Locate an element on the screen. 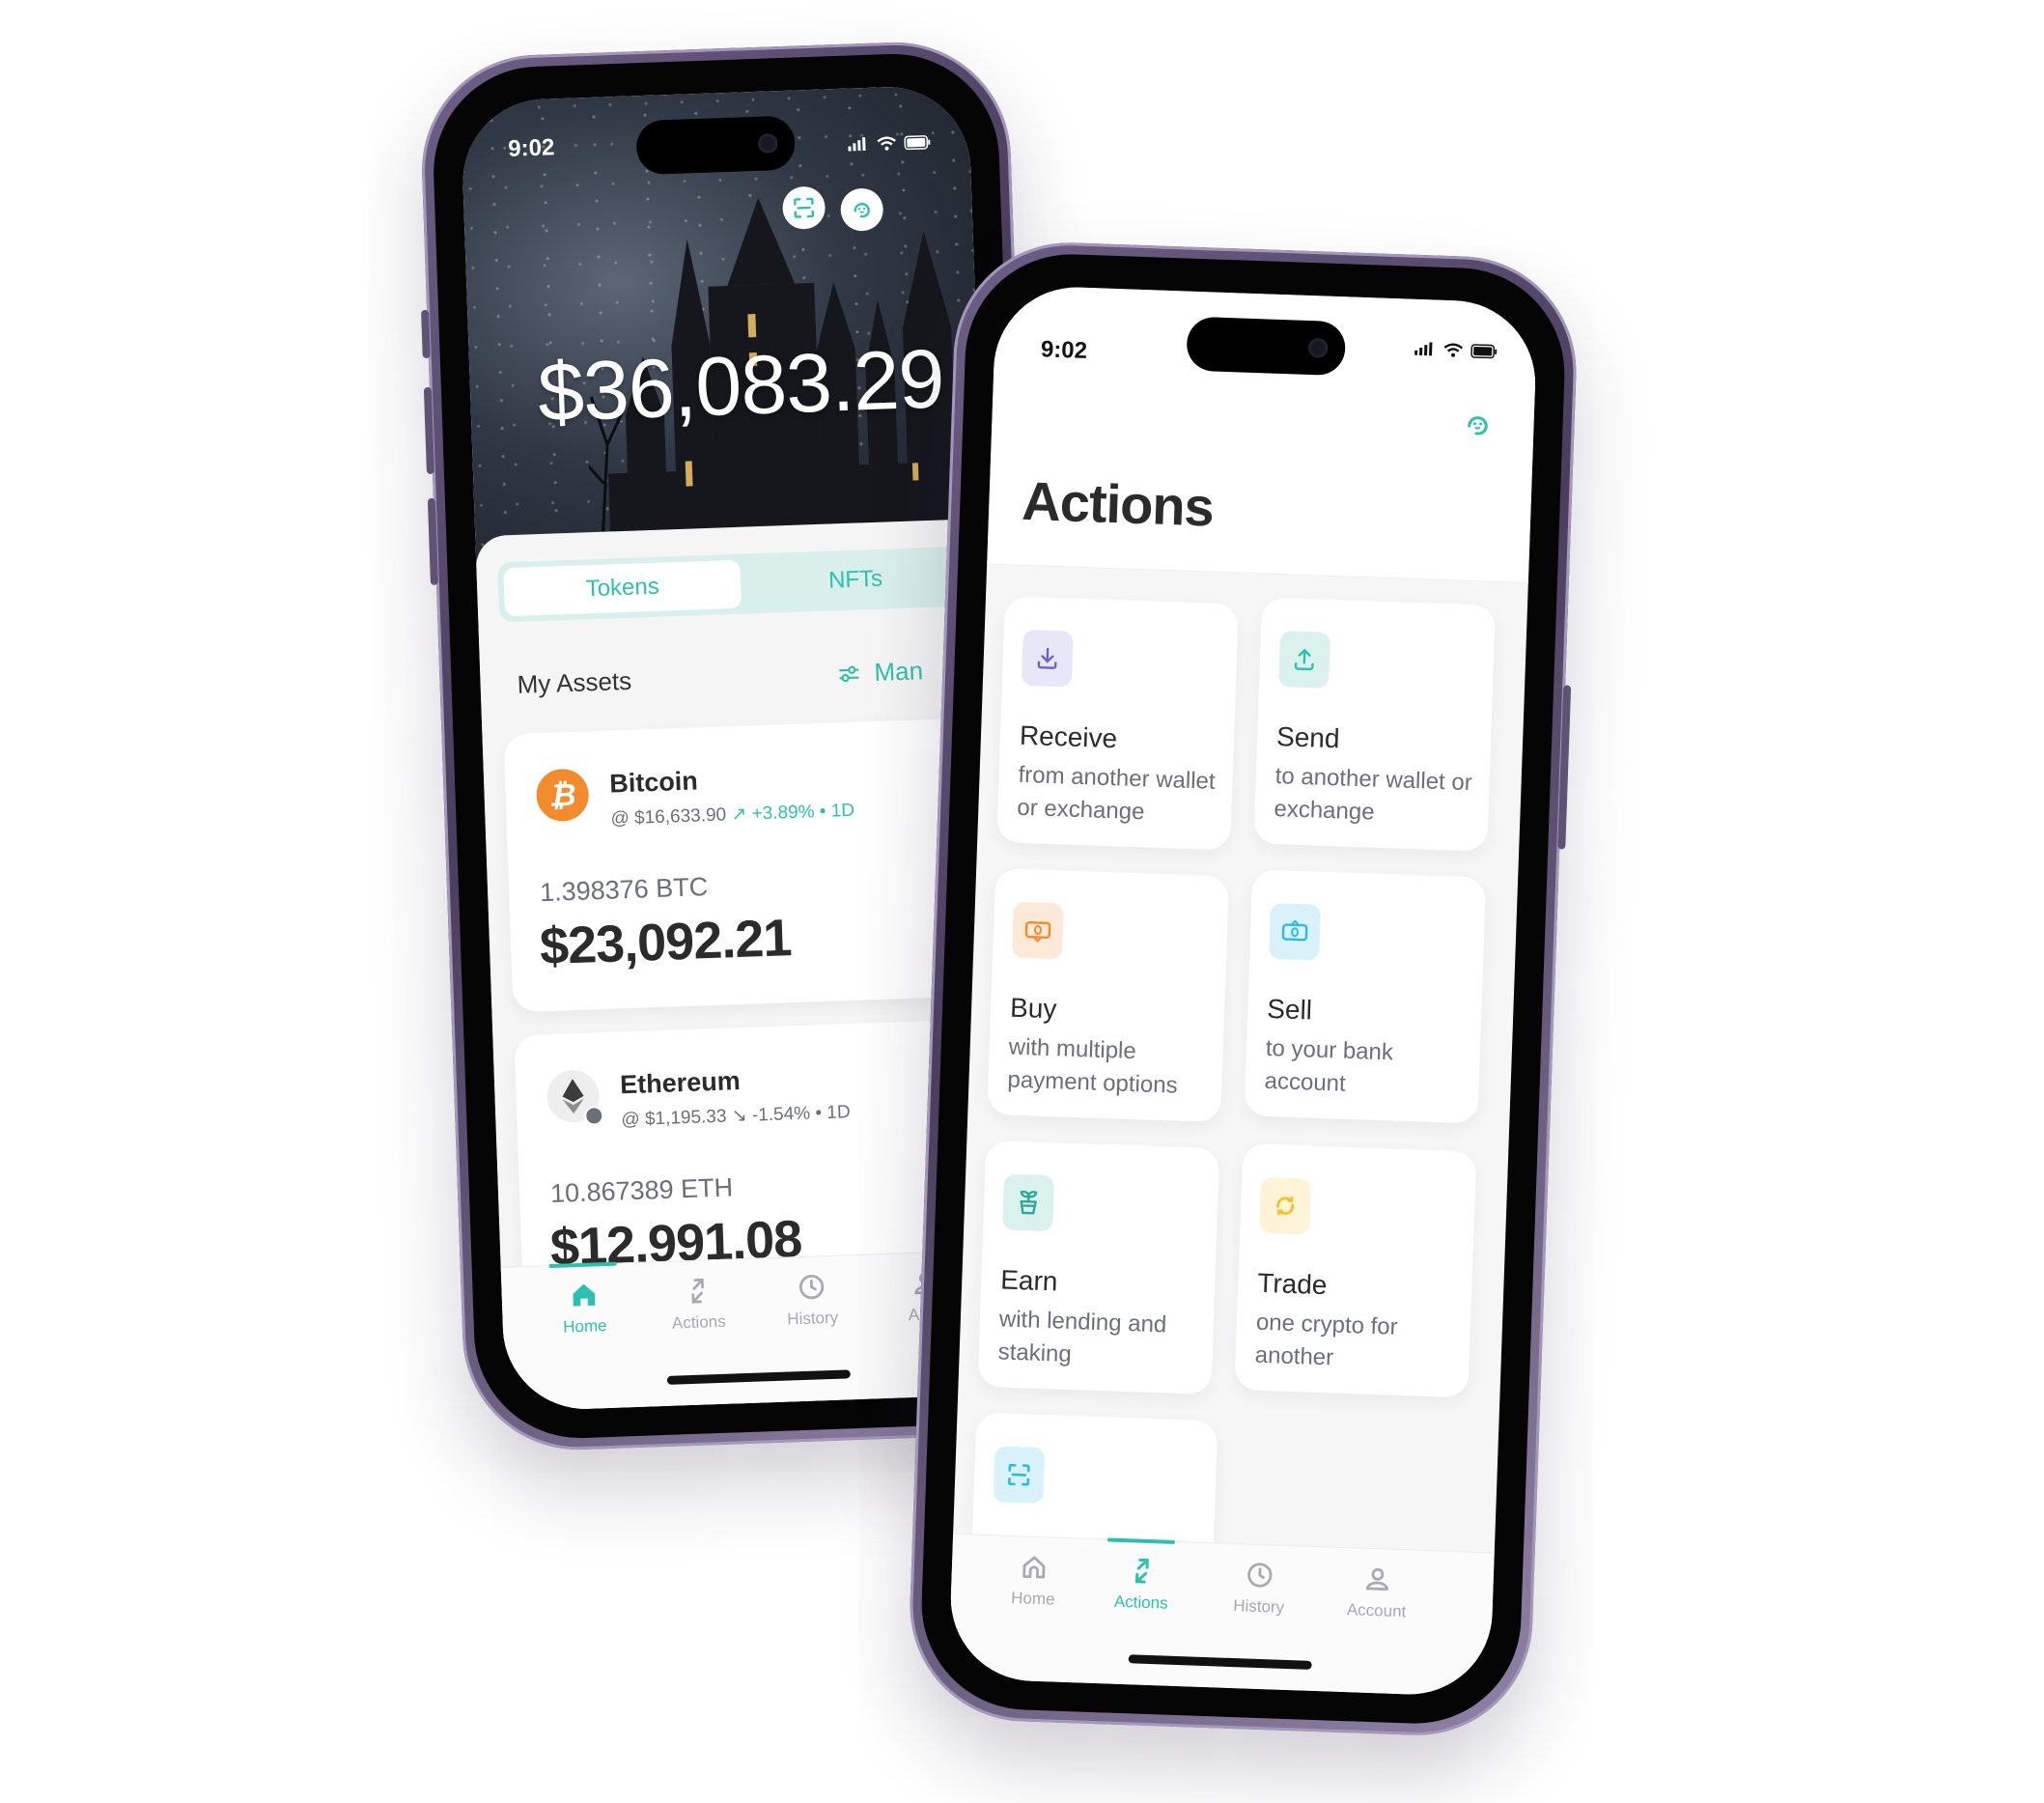 The width and height of the screenshot is (2044, 1803). scan-icon is located at coordinates (805, 207).